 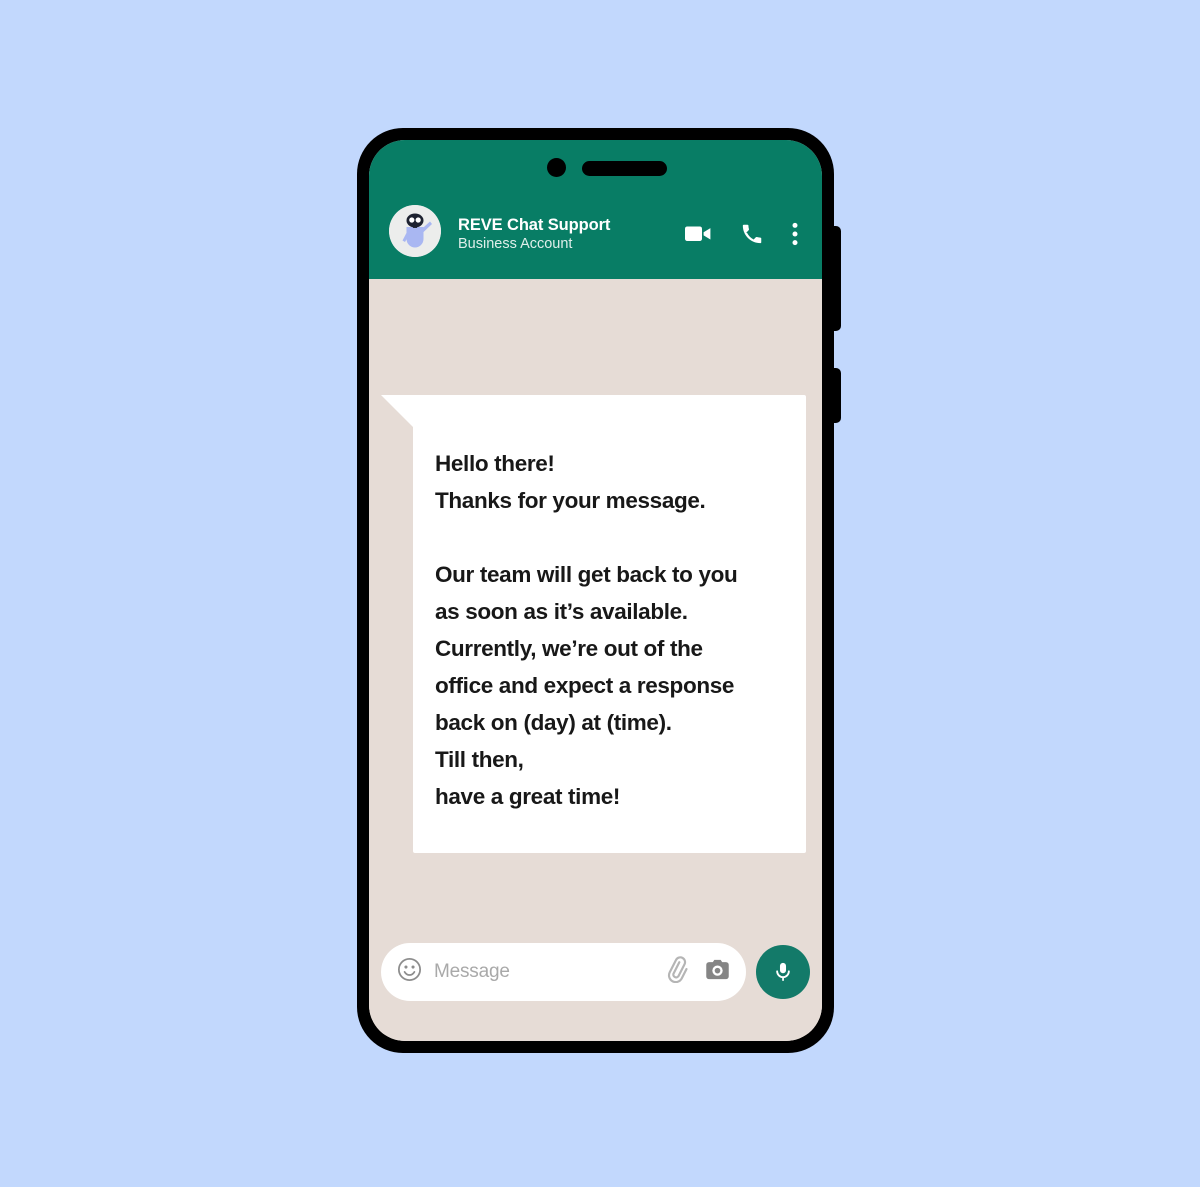 I want to click on message-line: back on (day) at (time)., so click(x=553, y=722).